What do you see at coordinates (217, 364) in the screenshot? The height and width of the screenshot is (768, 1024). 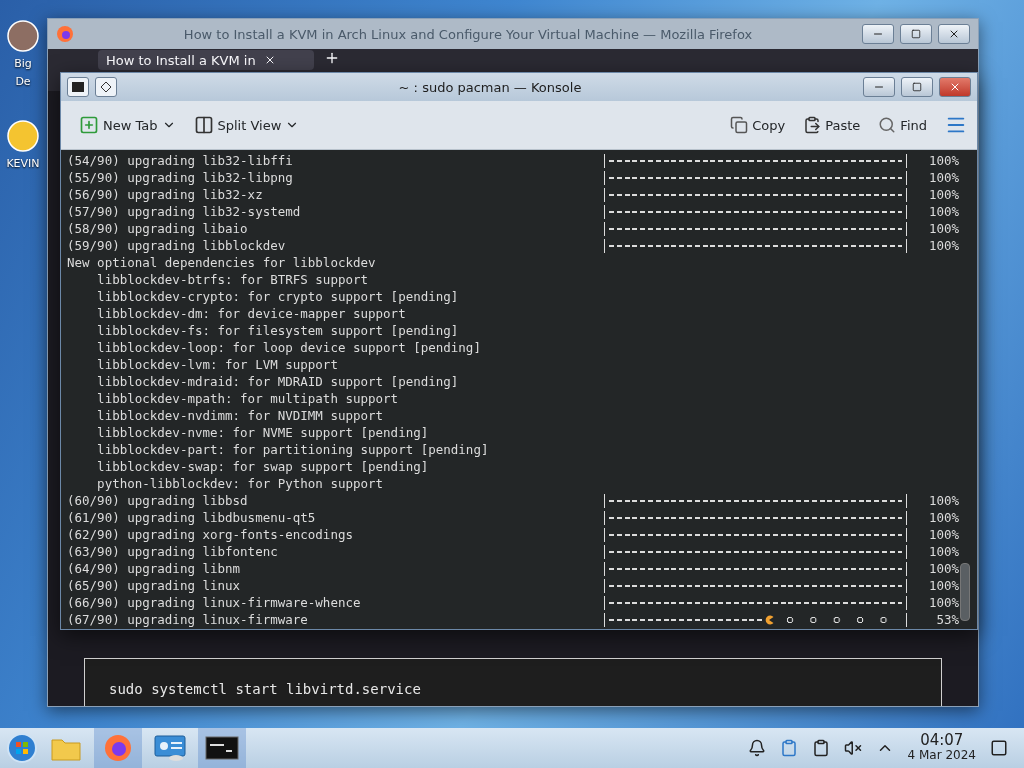 I see `terminal-line: libblockdev-lvm: for LVM support` at bounding box center [217, 364].